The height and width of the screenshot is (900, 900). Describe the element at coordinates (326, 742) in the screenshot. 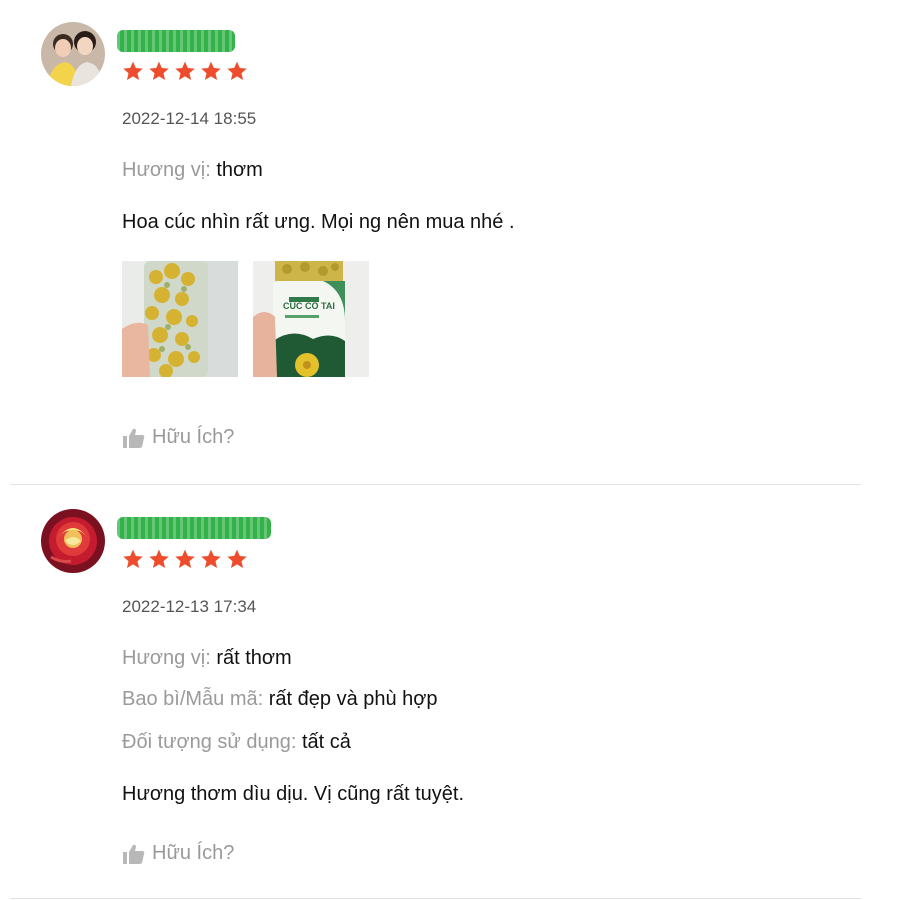

I see `attribute-value: tất cả` at that location.